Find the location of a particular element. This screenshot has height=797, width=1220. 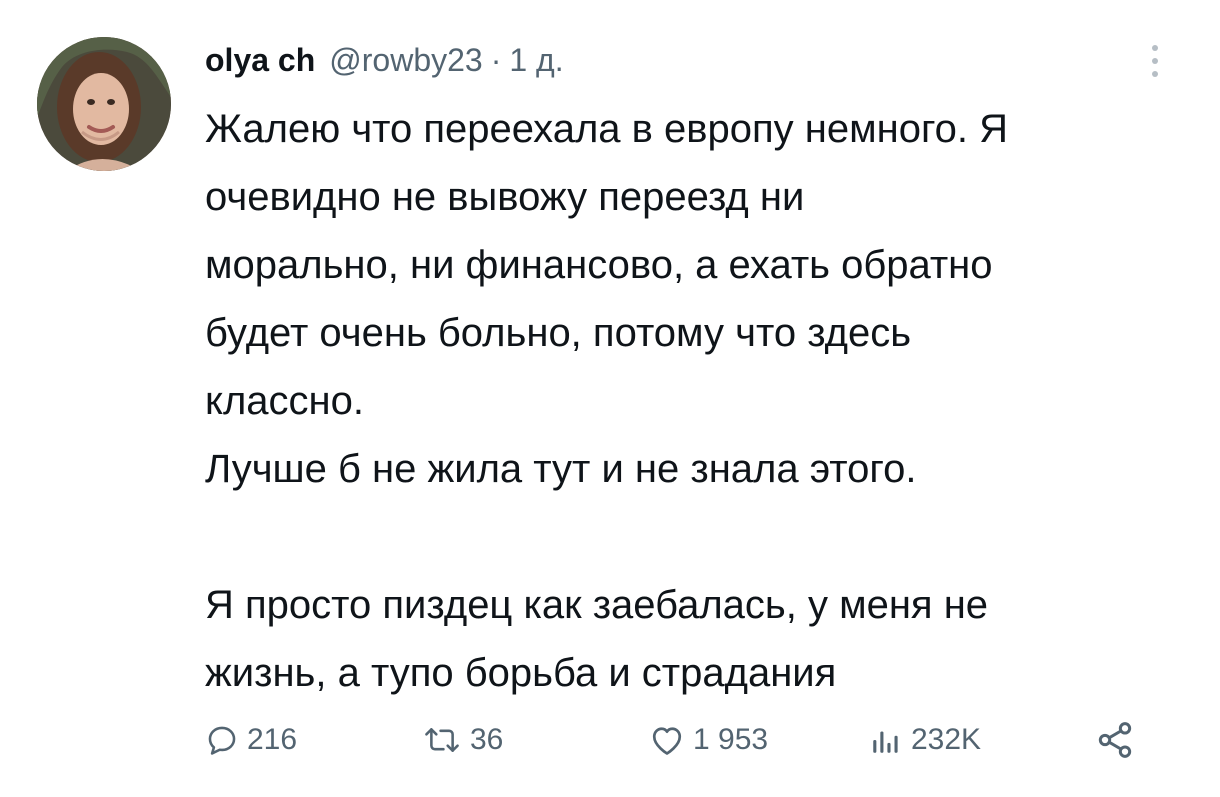

tweet-header: olya ch @rowby23 · 1 д. is located at coordinates (384, 60).